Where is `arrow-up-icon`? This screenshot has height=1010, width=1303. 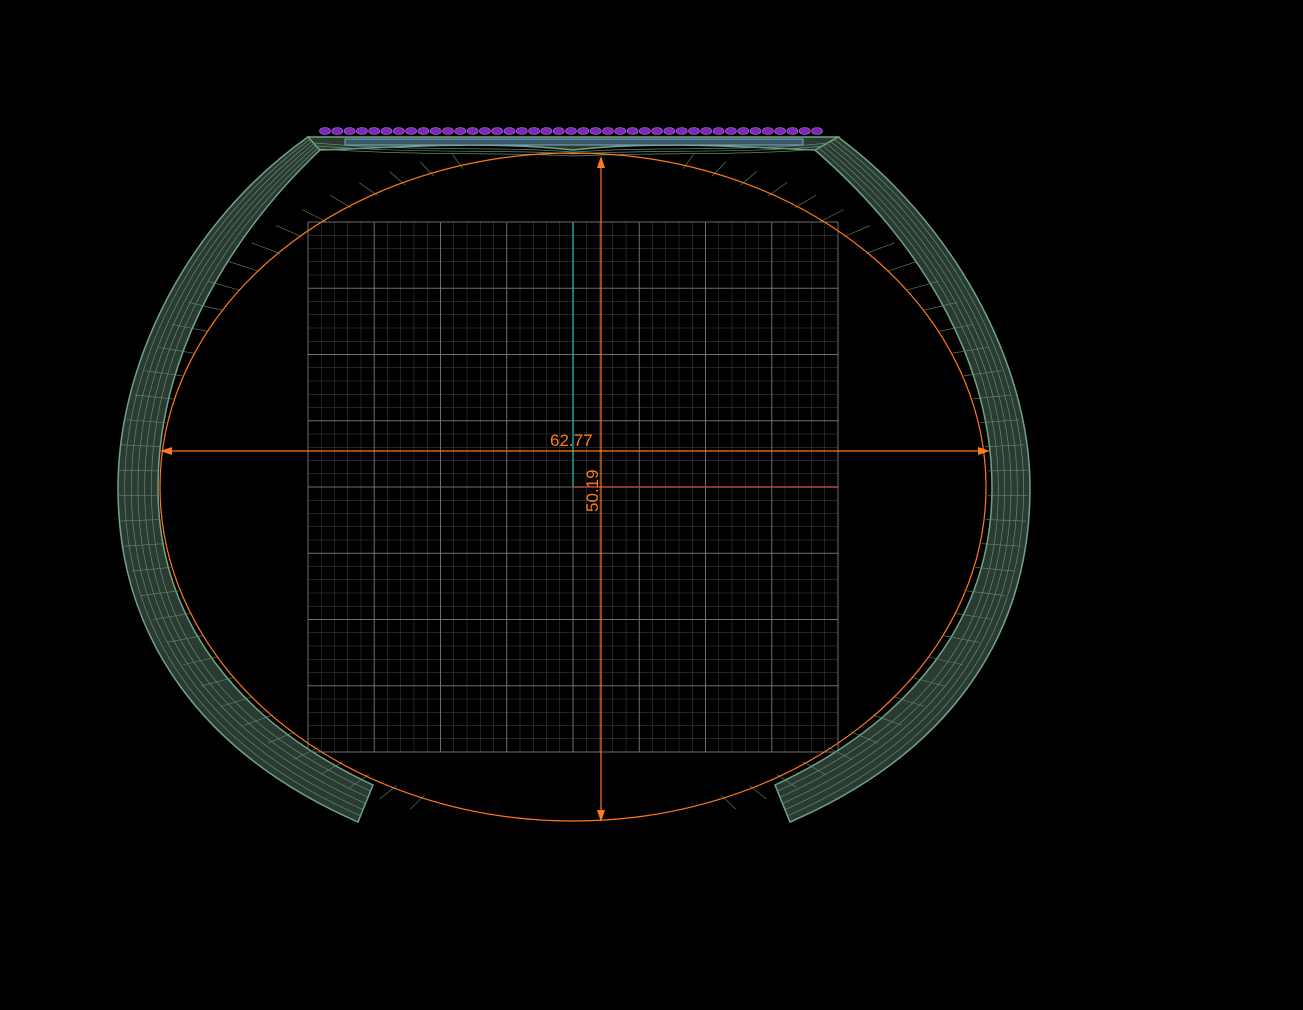
arrow-up-icon is located at coordinates (601, 162).